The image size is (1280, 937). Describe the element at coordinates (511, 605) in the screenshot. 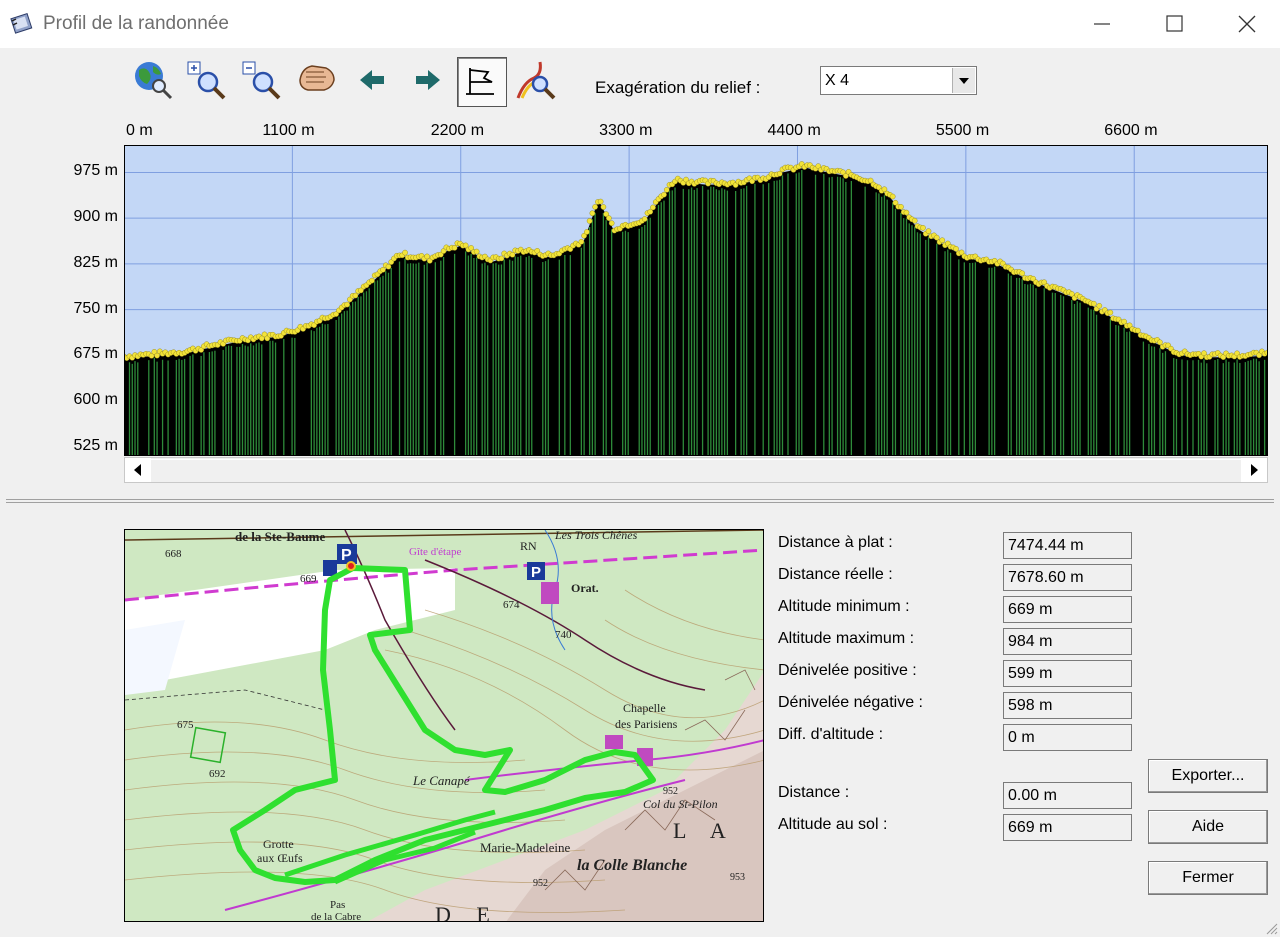

I see `map-label: 674` at that location.